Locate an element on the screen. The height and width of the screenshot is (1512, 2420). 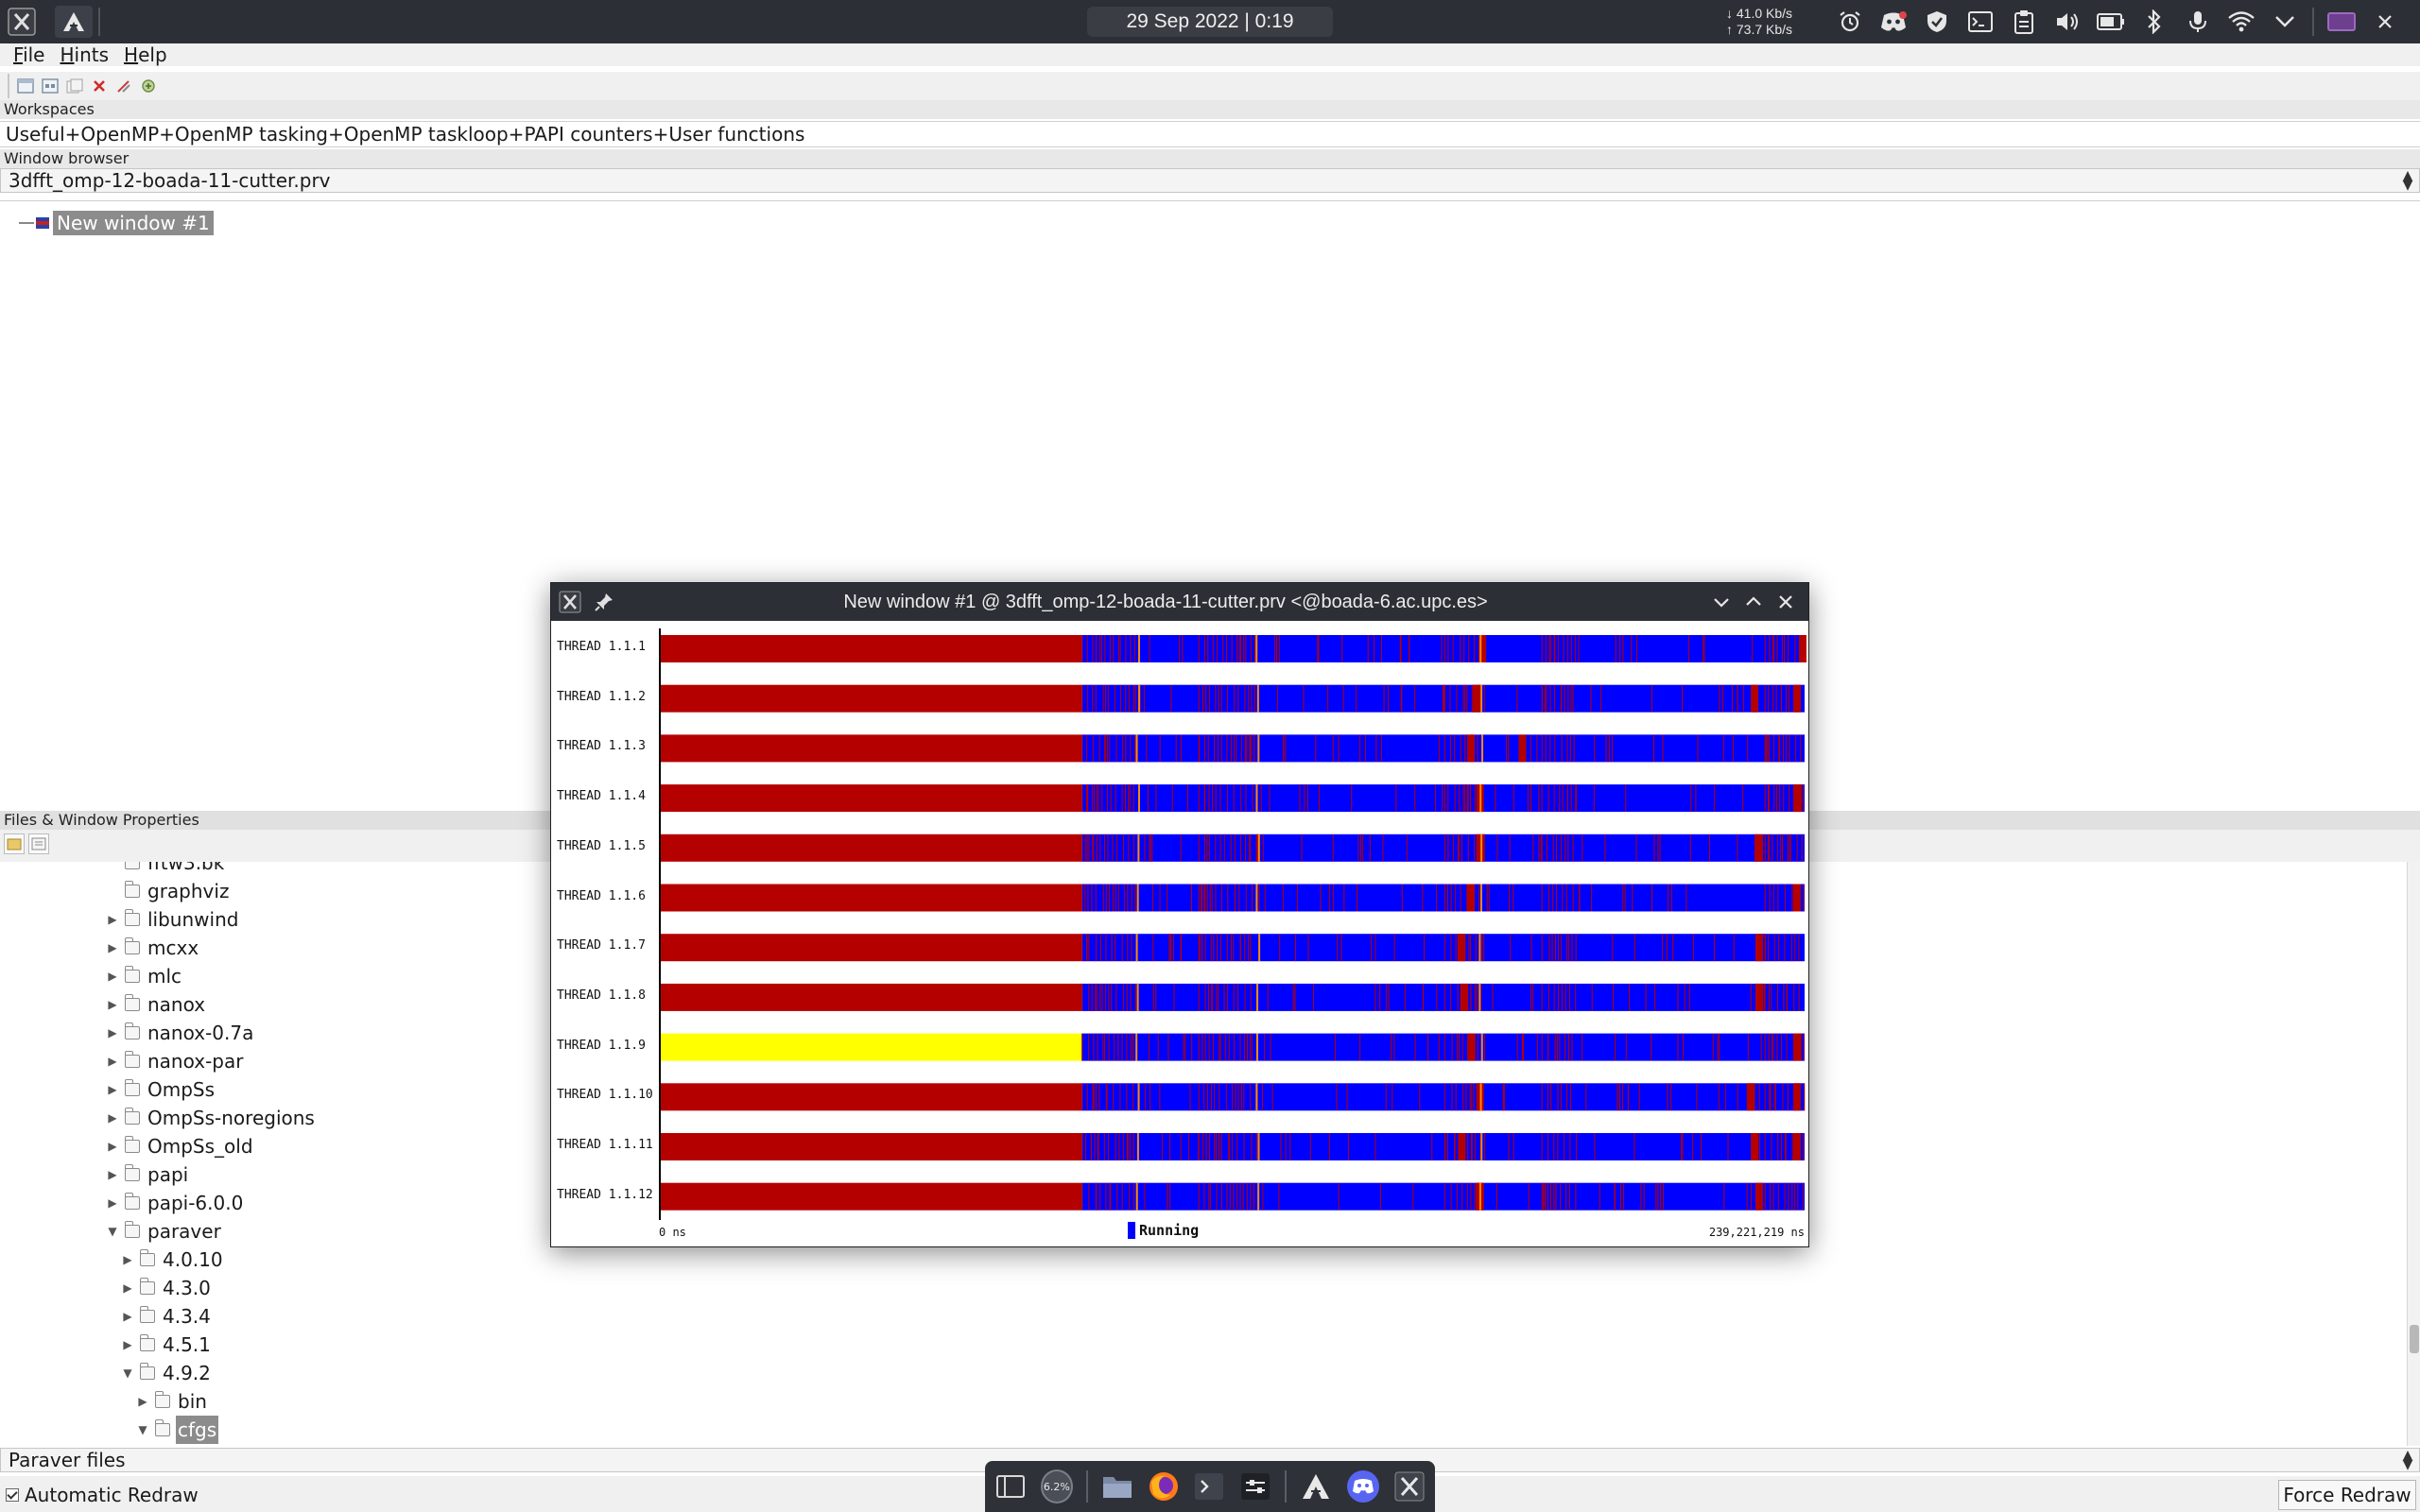
thread-running-bar is located at coordinates (1443, 1146).